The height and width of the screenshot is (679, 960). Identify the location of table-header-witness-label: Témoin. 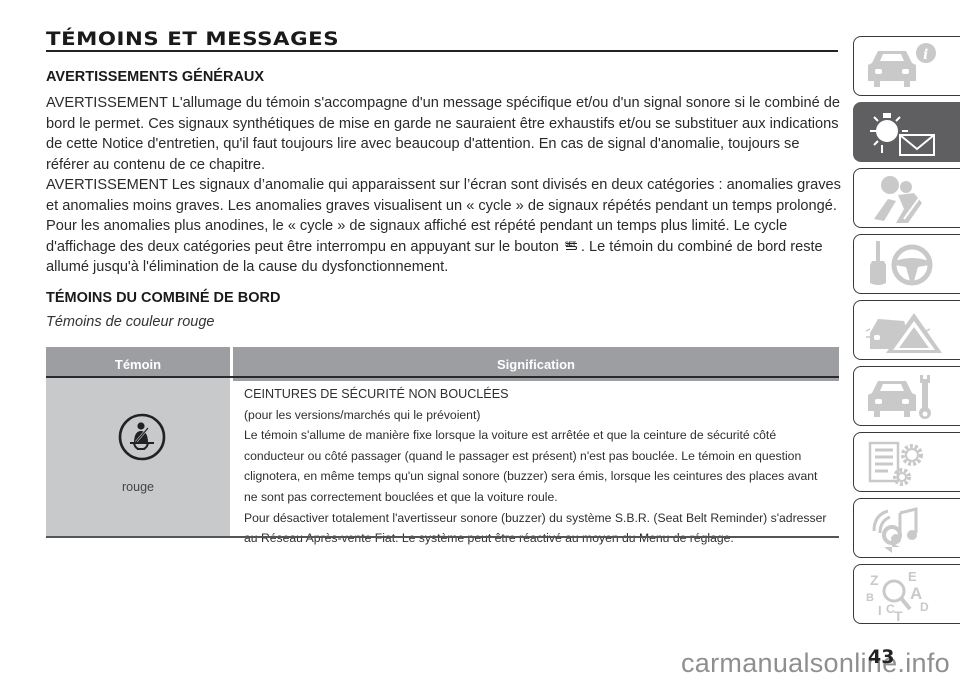
(138, 364).